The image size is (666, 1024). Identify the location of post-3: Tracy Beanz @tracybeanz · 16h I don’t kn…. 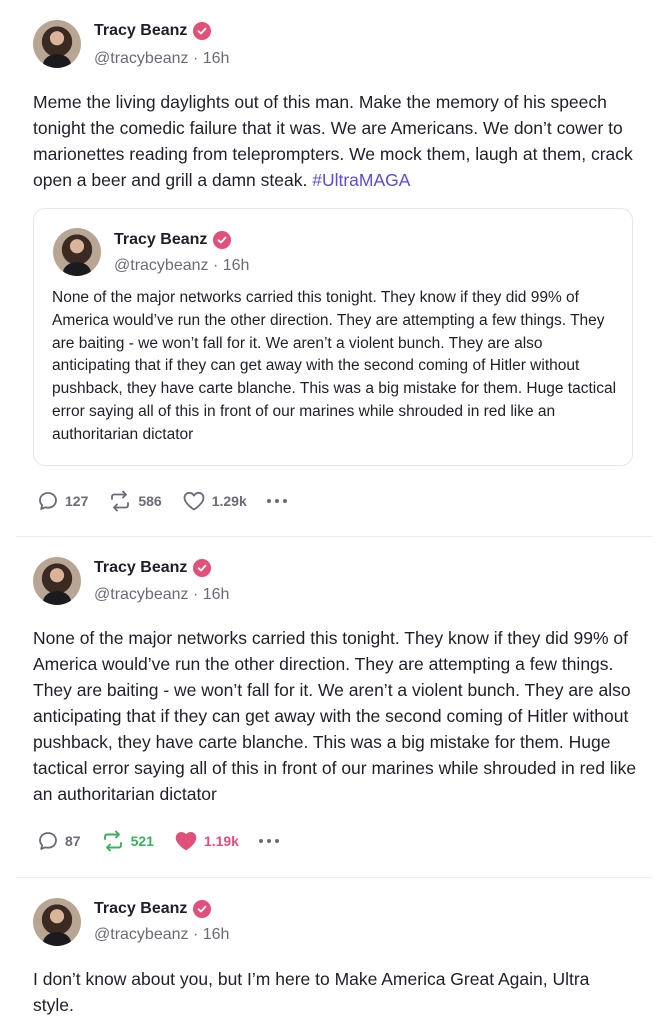
(333, 951).